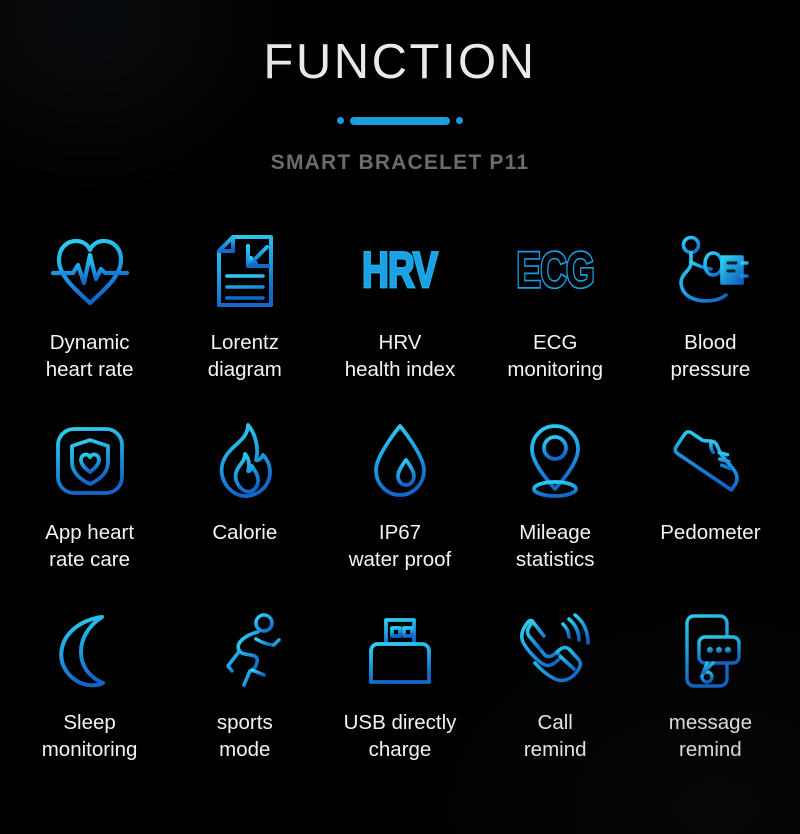  What do you see at coordinates (89, 705) in the screenshot?
I see `feature-sleep-monitoring: Sleep monitoring` at bounding box center [89, 705].